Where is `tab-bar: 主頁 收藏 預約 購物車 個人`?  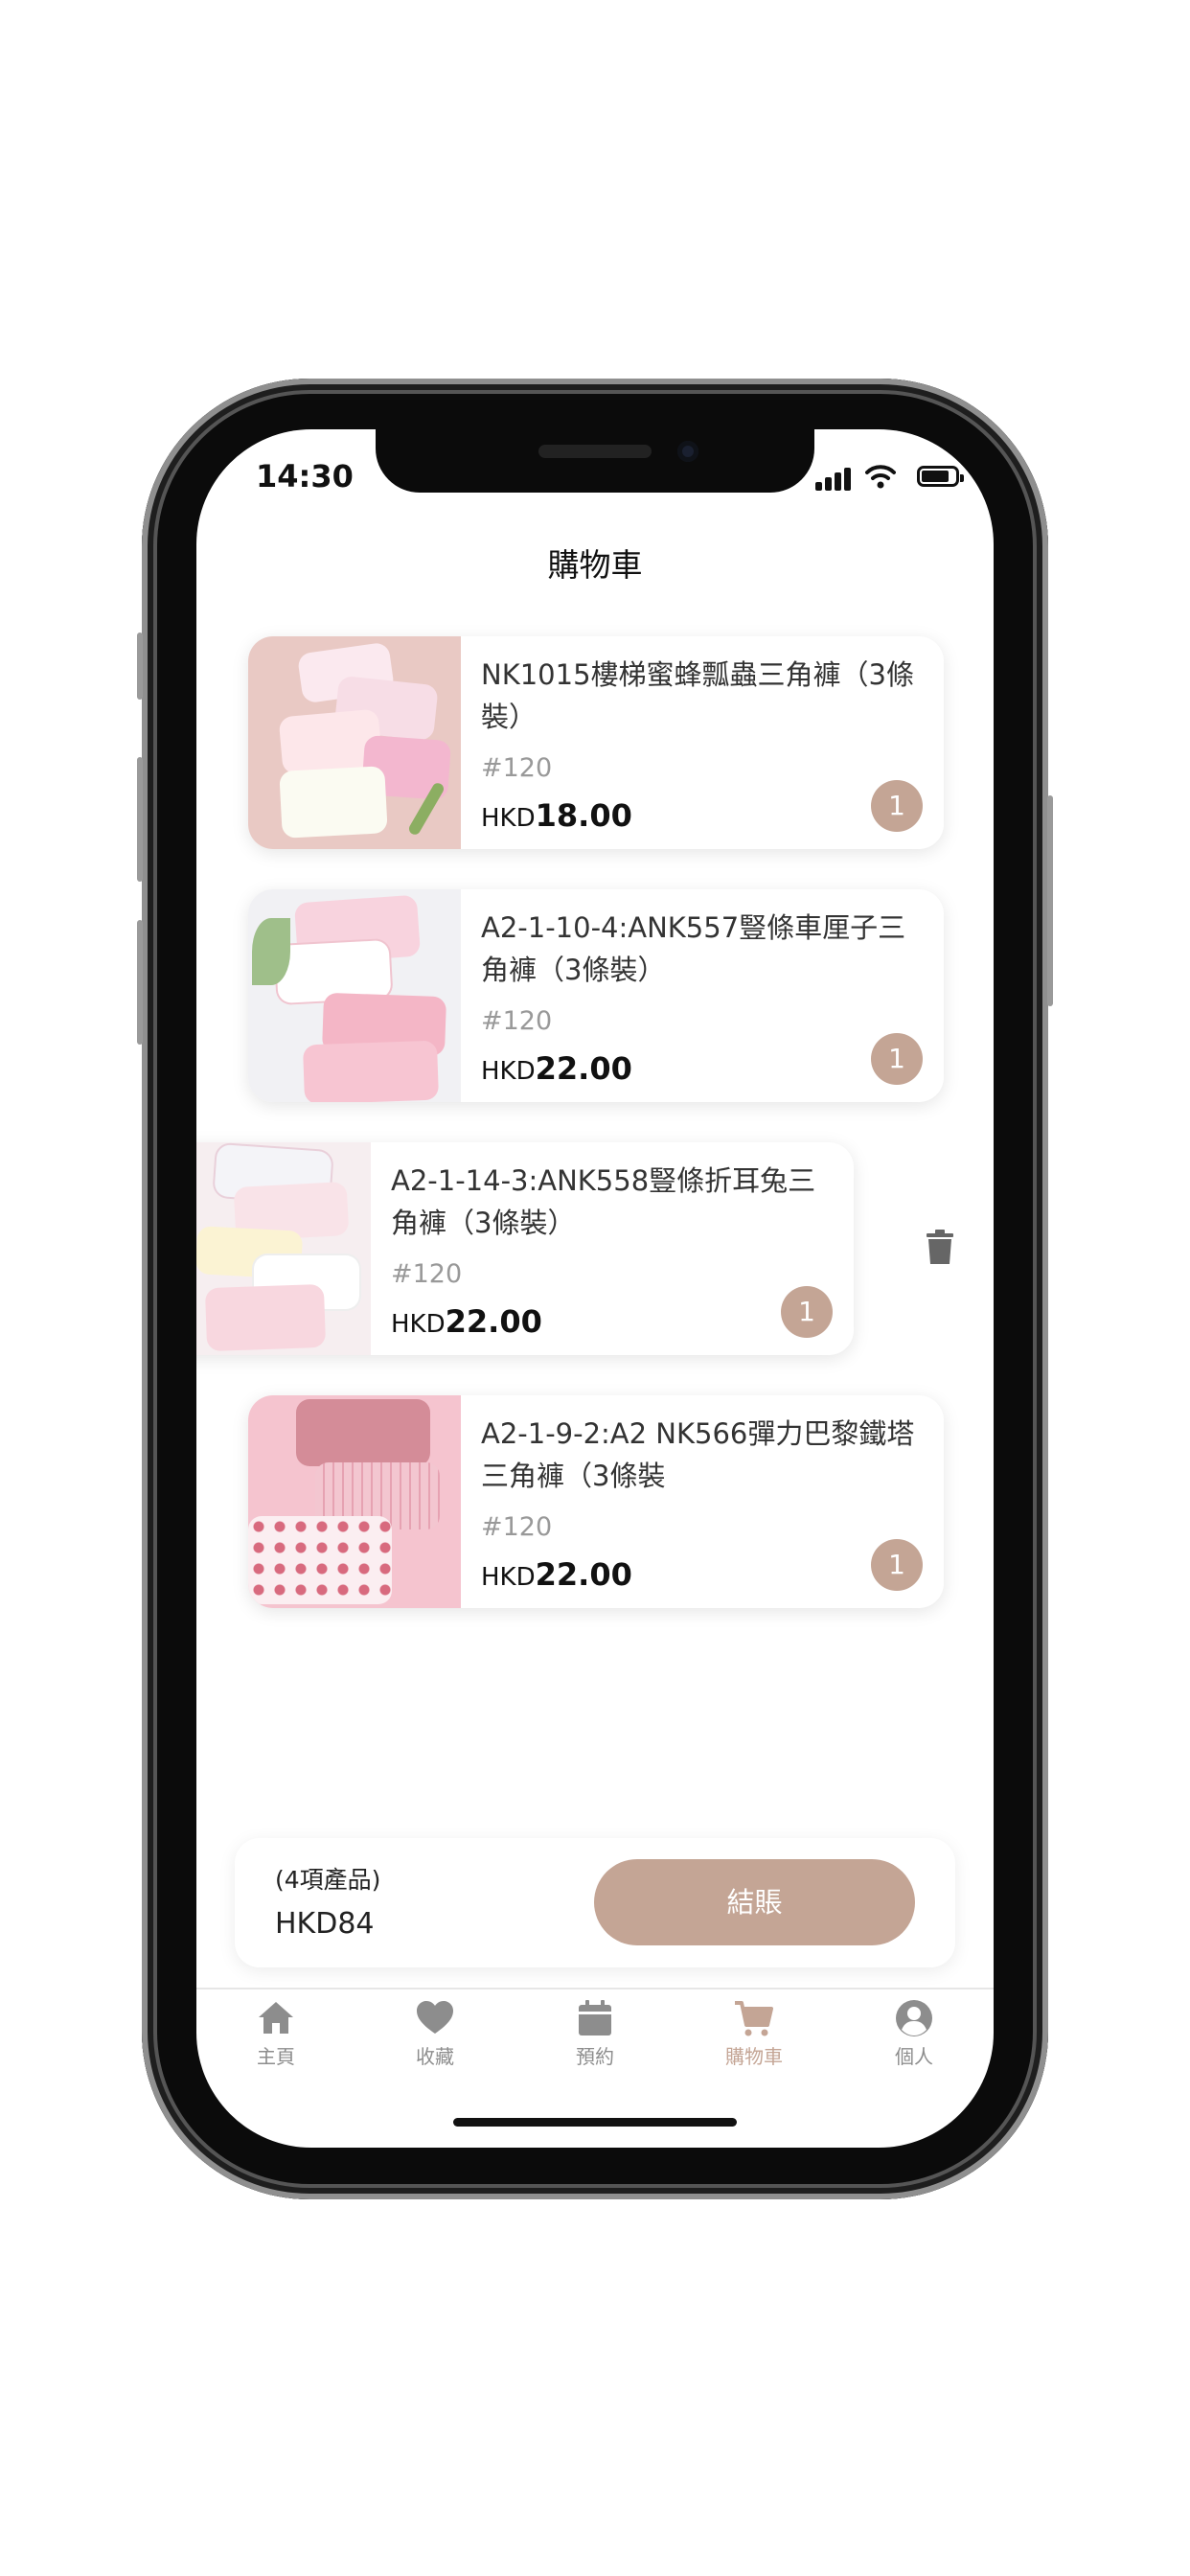
tab-bar: 主頁 收藏 預約 購物車 個人 is located at coordinates (595, 2040).